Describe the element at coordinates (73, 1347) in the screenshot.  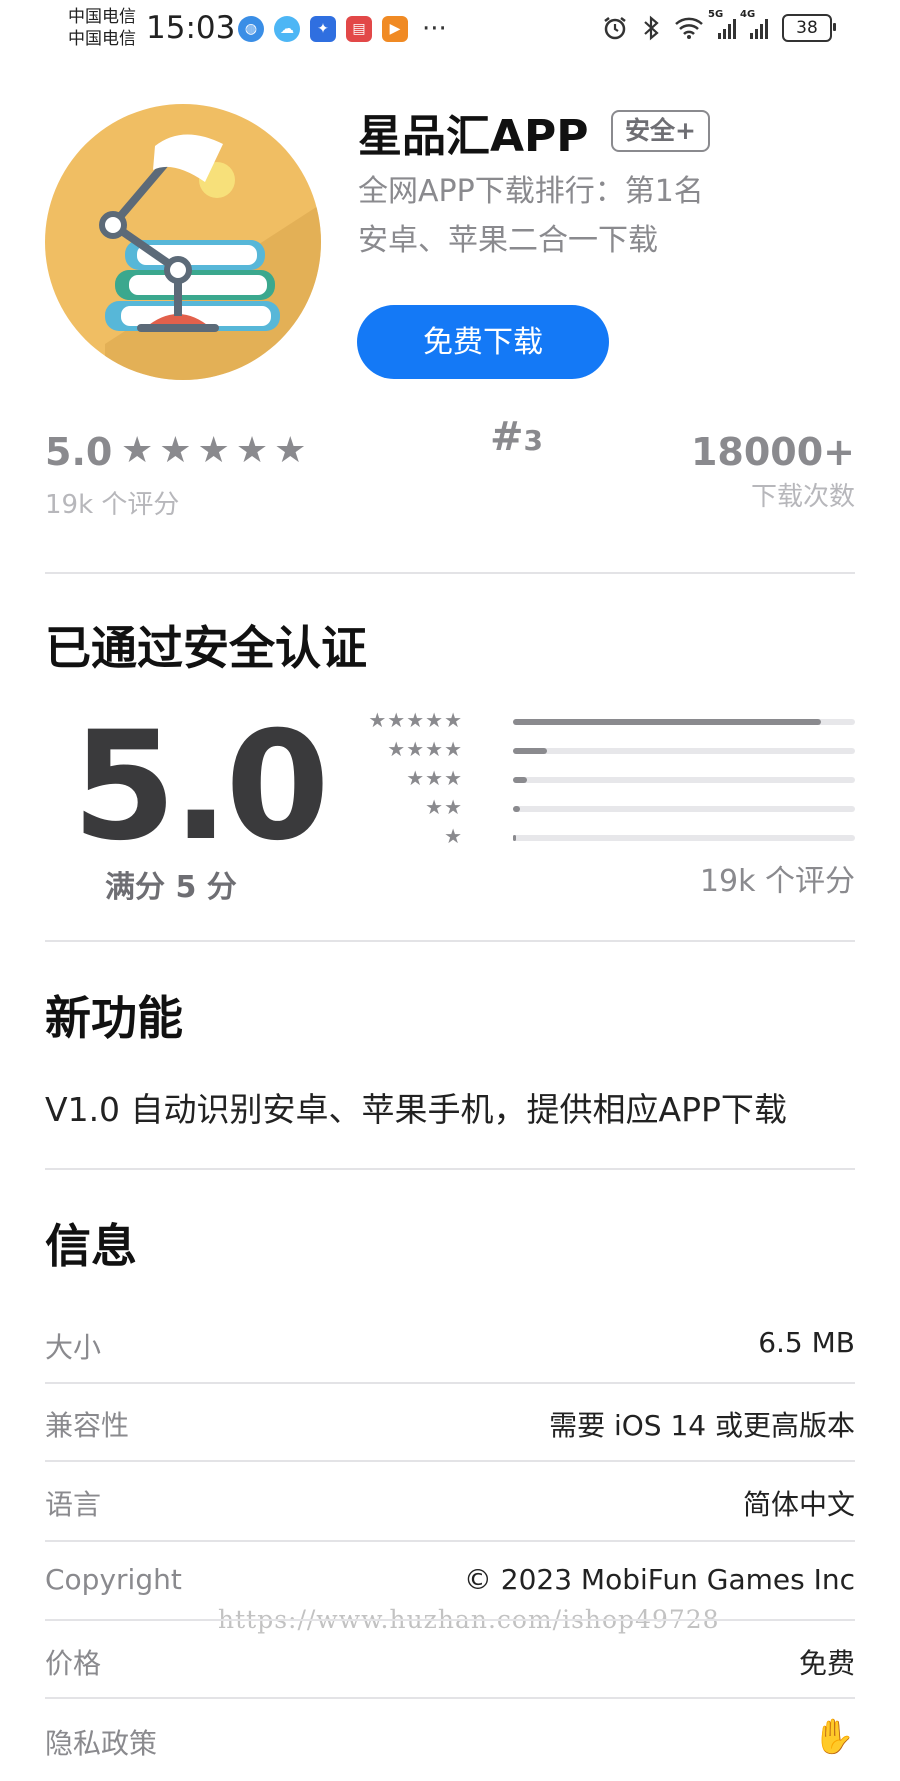
I see `info-label-size: 大小` at that location.